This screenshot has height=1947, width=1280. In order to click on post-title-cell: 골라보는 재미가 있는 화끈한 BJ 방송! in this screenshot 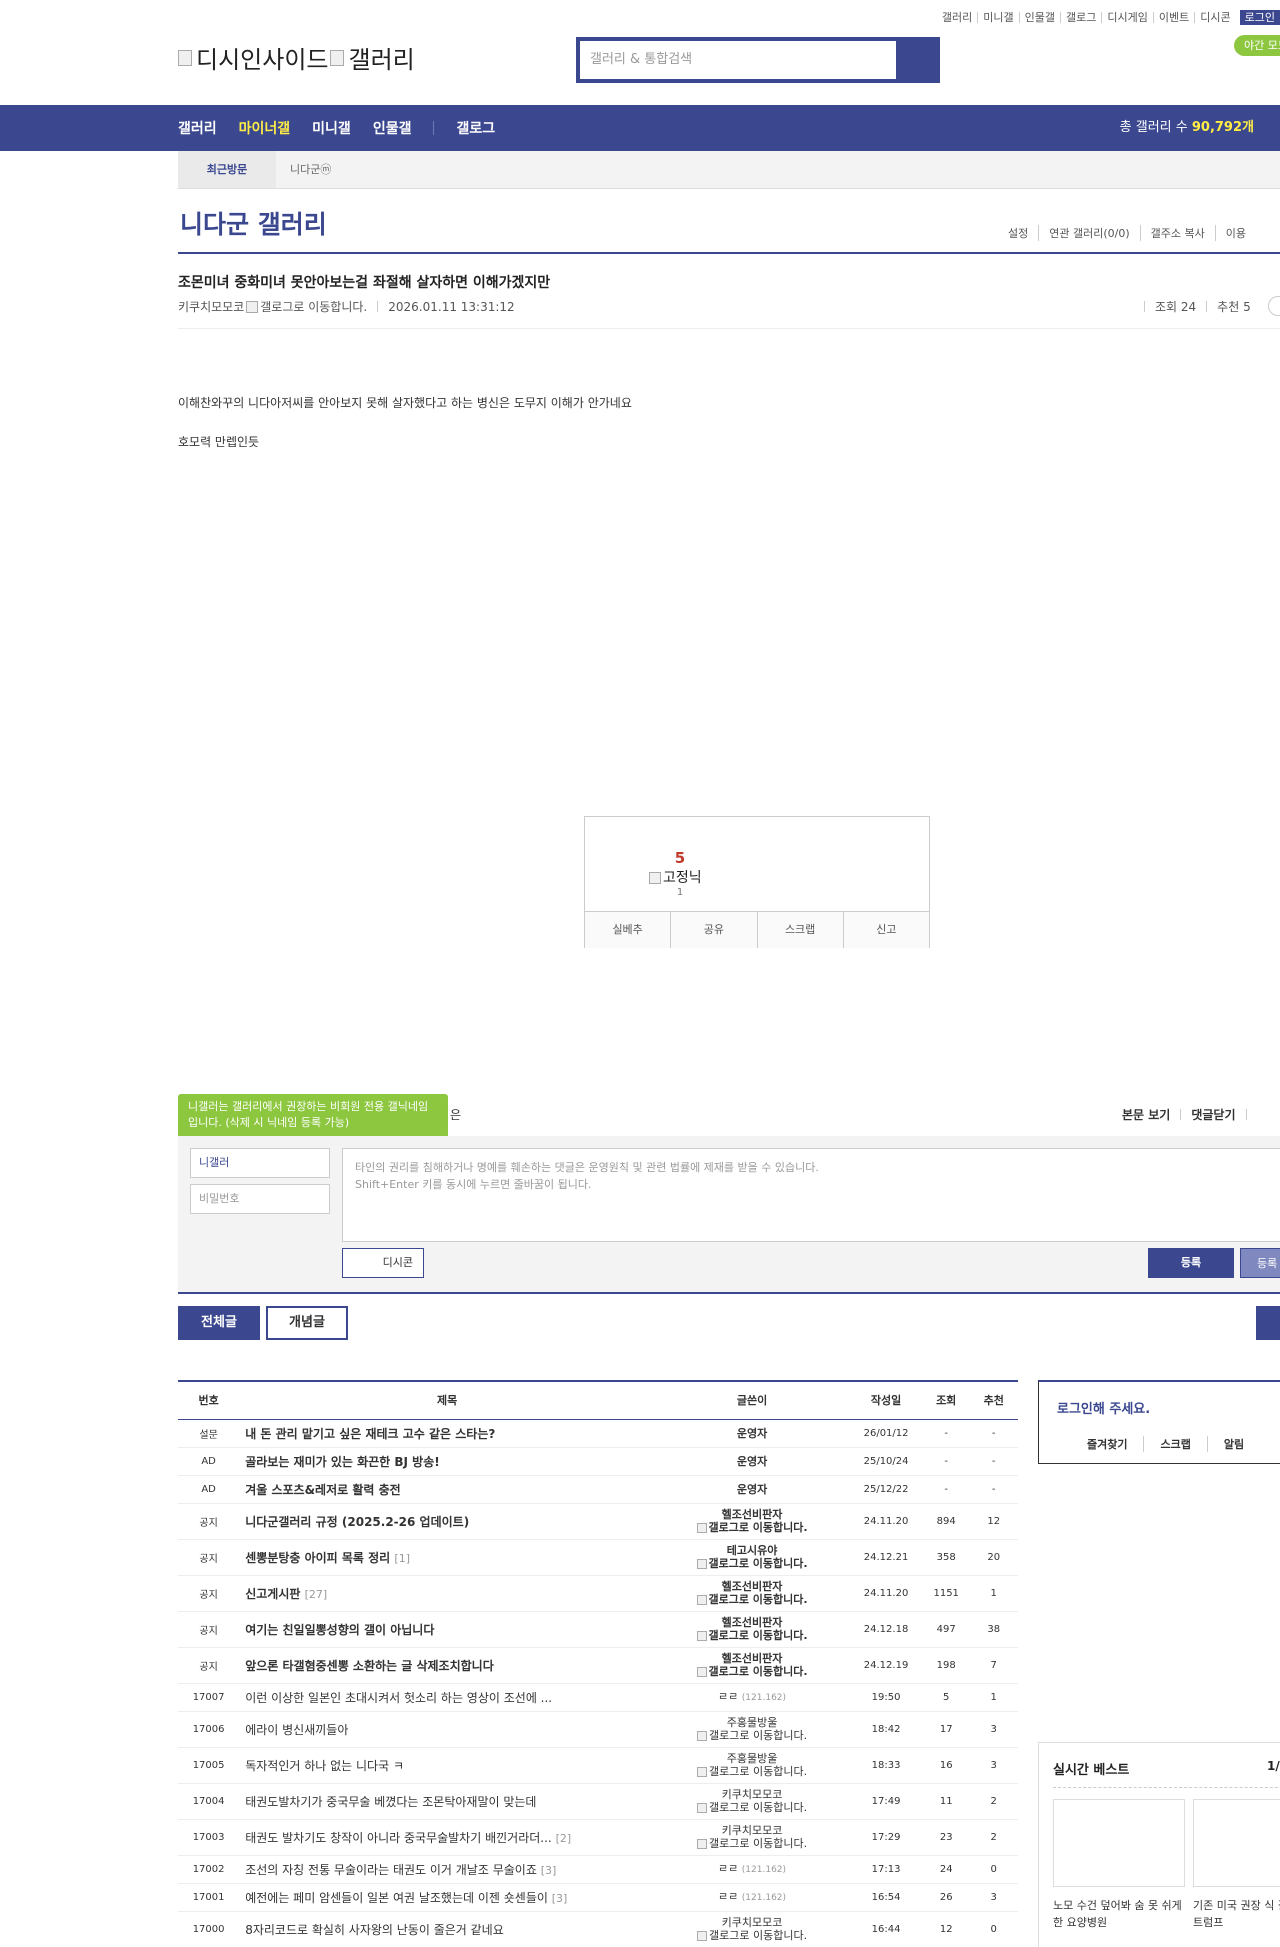, I will do `click(447, 1461)`.